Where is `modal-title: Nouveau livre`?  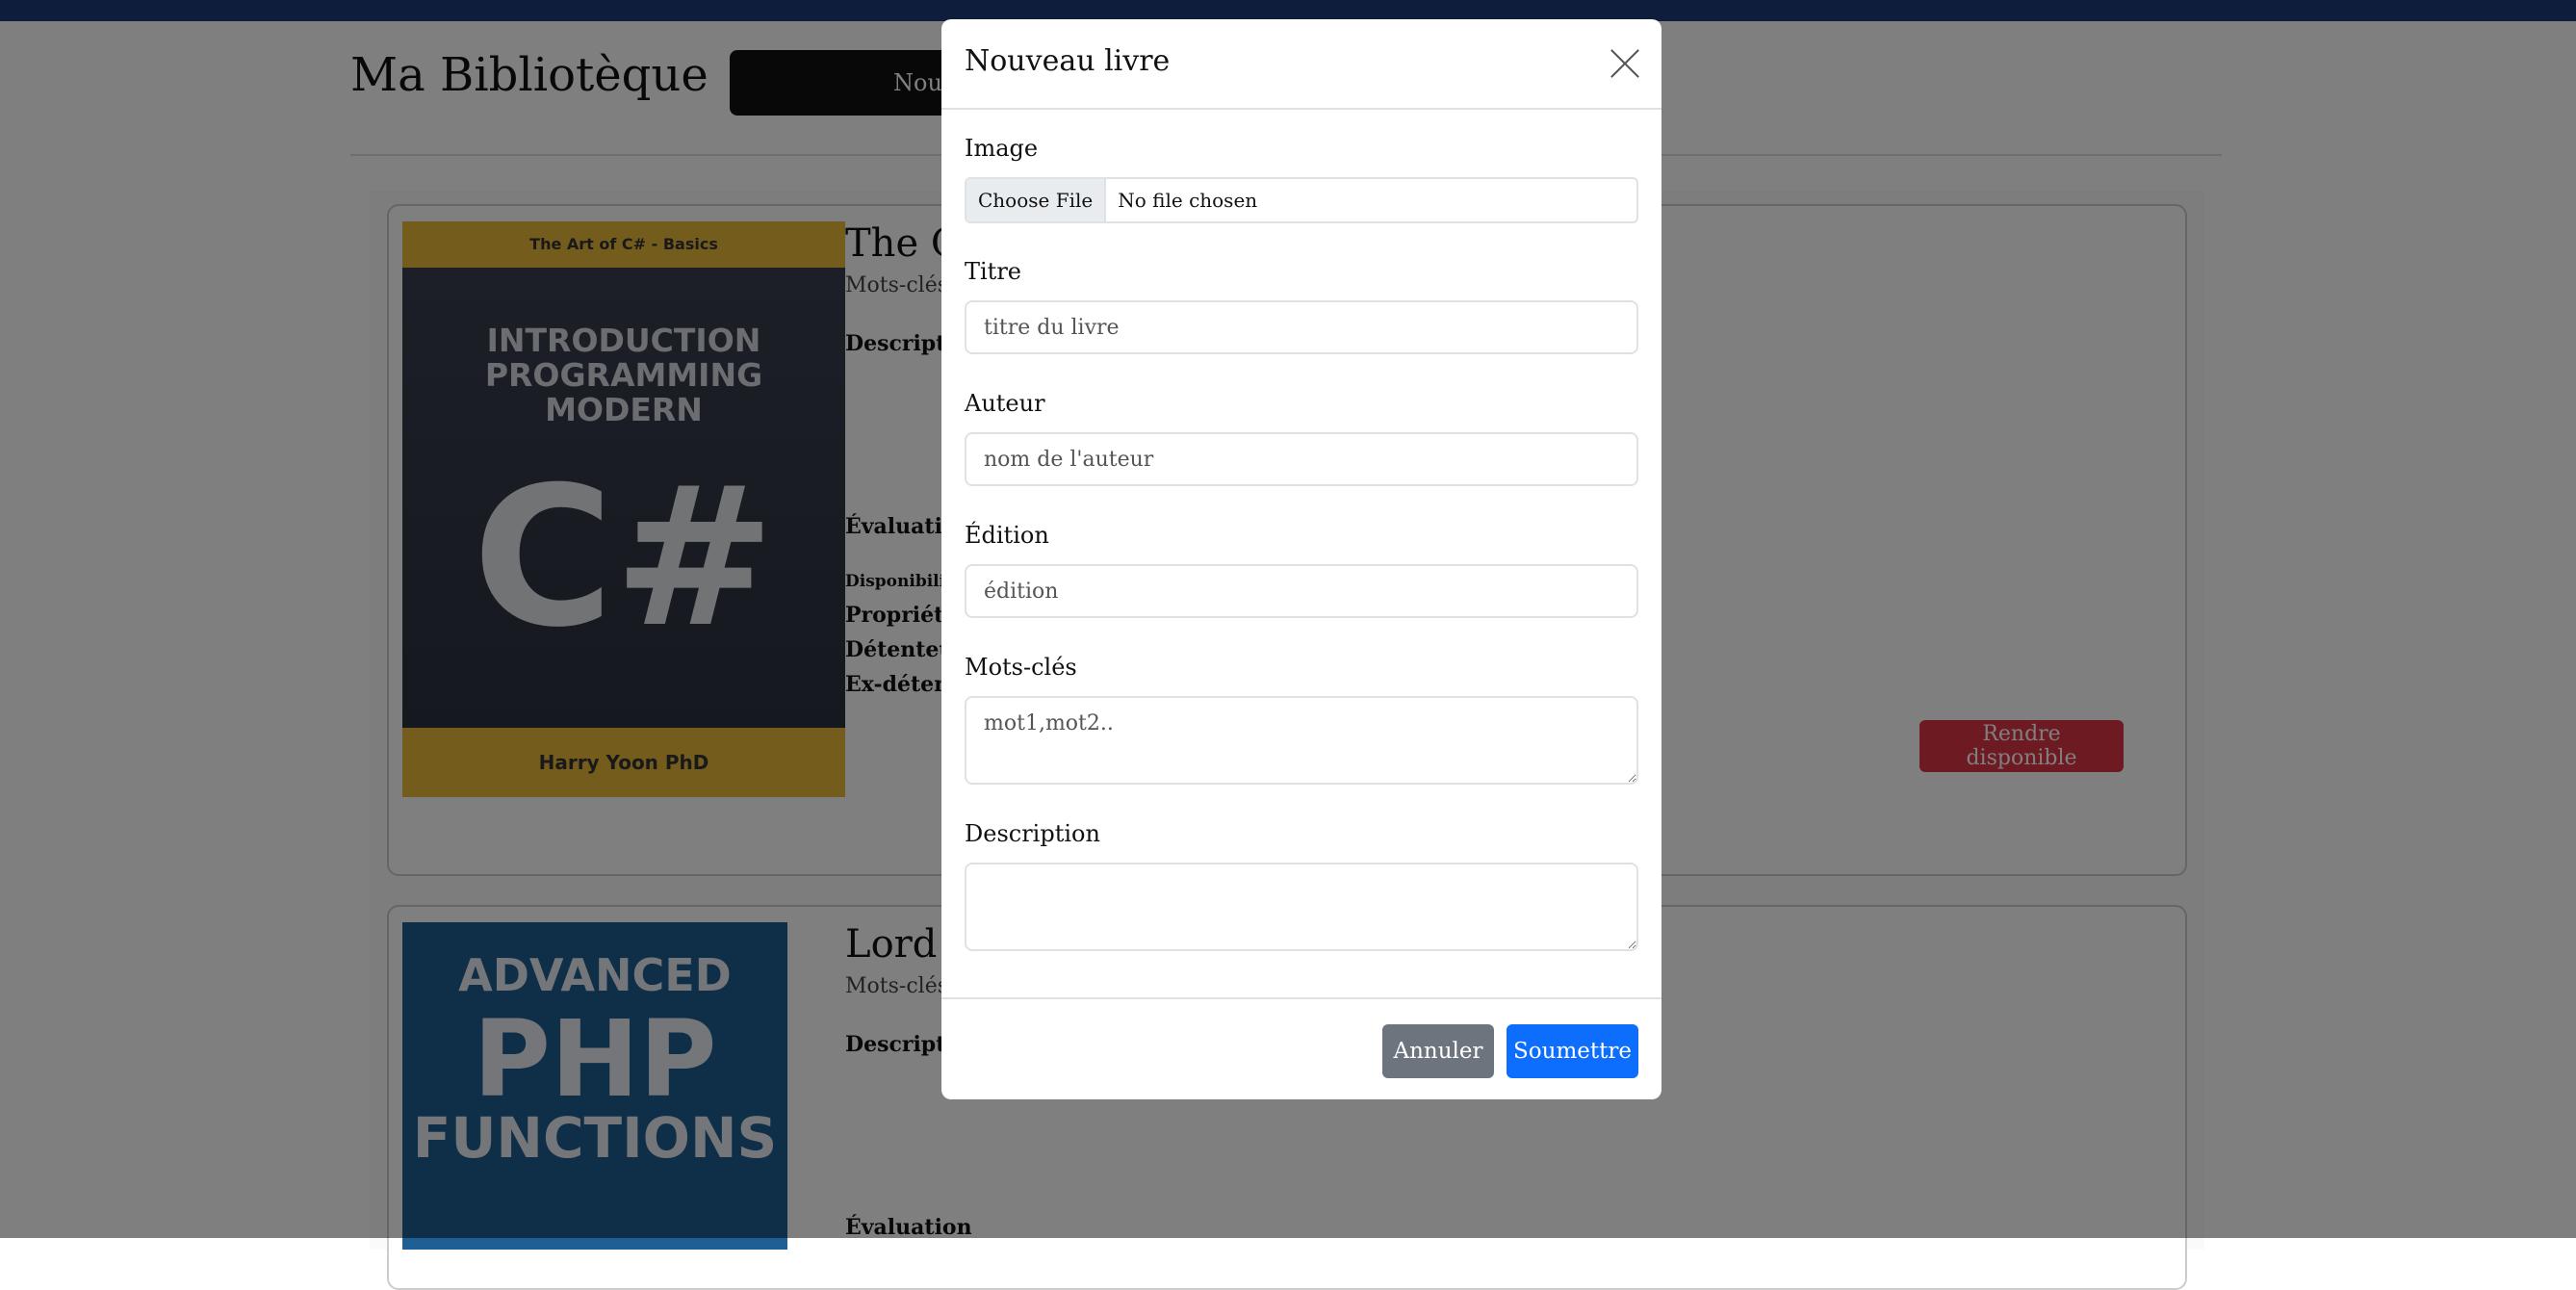 modal-title: Nouveau livre is located at coordinates (1068, 61).